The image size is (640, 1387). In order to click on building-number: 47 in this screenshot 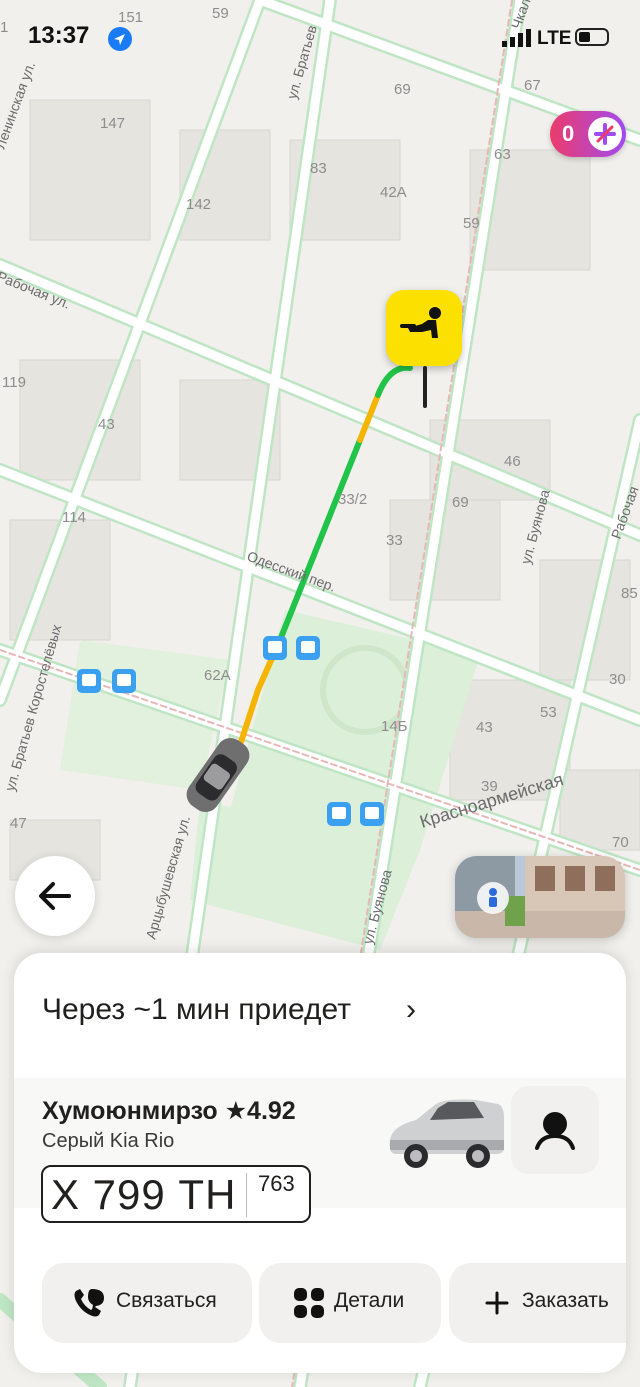, I will do `click(18, 823)`.